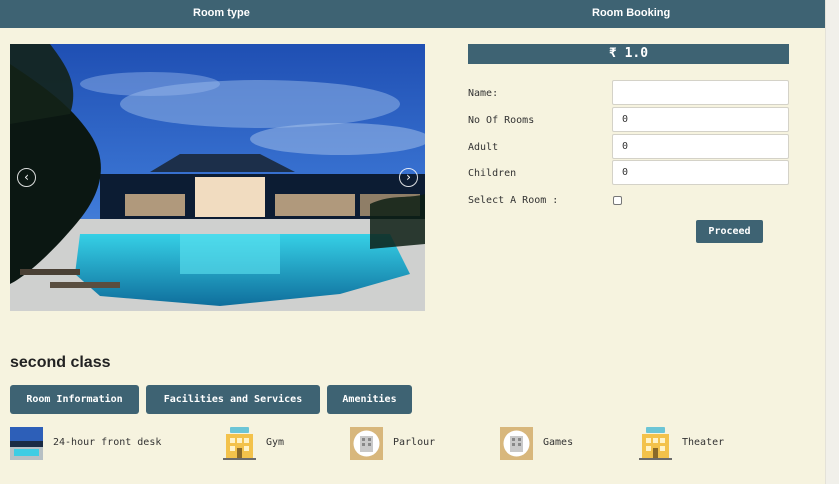 The width and height of the screenshot is (839, 484). Describe the element at coordinates (369, 399) in the screenshot. I see `tab-amenities: Amenities` at that location.